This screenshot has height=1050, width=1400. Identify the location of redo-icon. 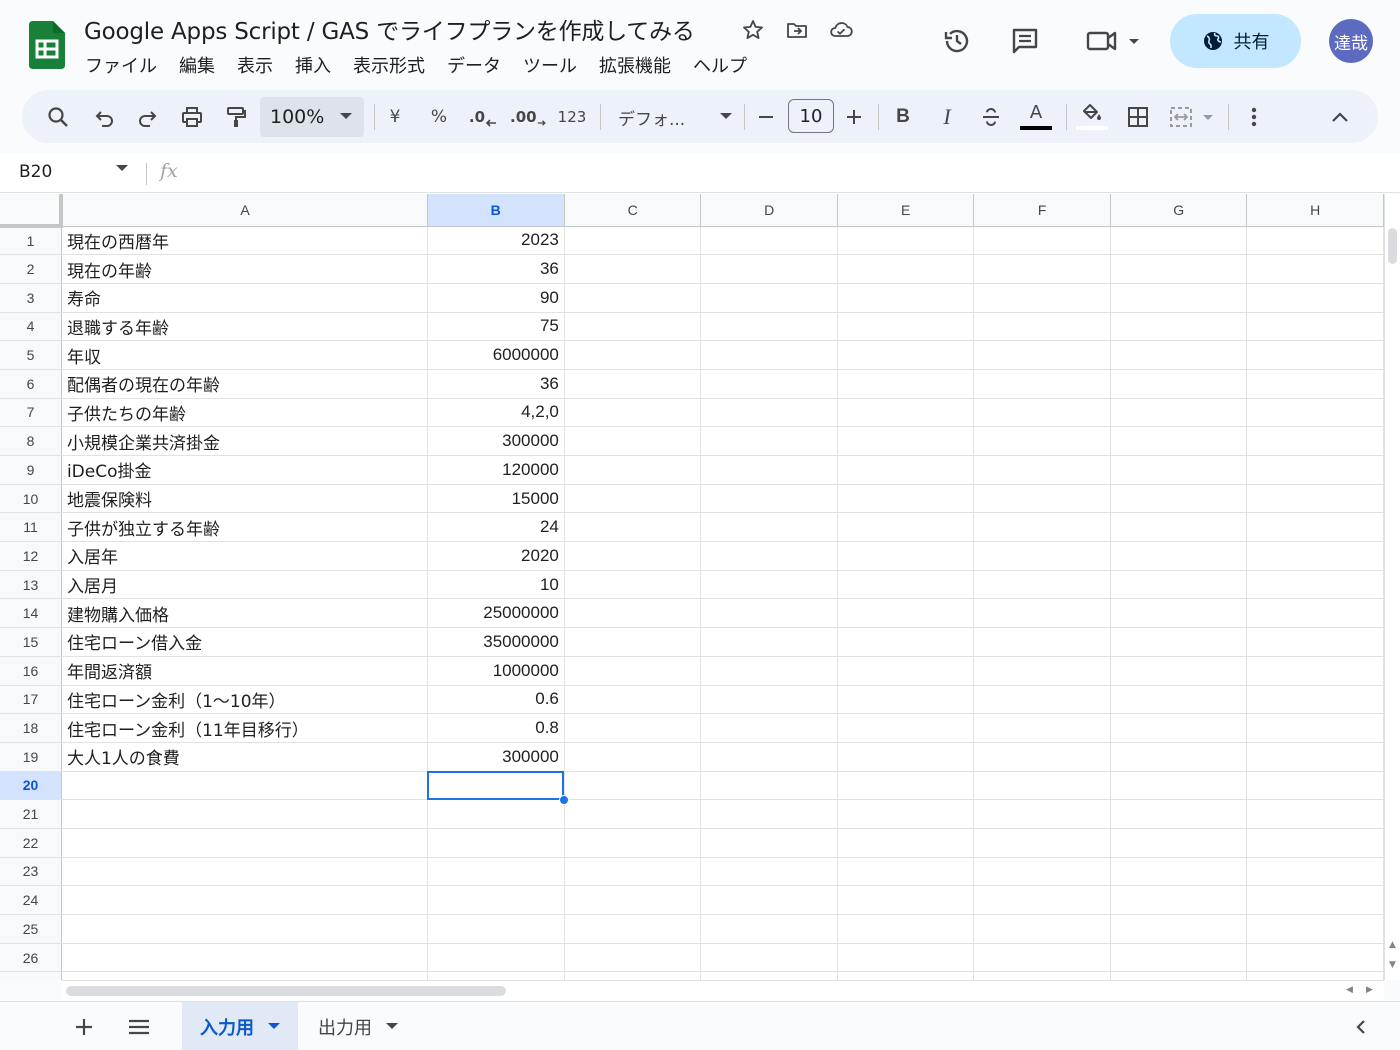
(148, 117).